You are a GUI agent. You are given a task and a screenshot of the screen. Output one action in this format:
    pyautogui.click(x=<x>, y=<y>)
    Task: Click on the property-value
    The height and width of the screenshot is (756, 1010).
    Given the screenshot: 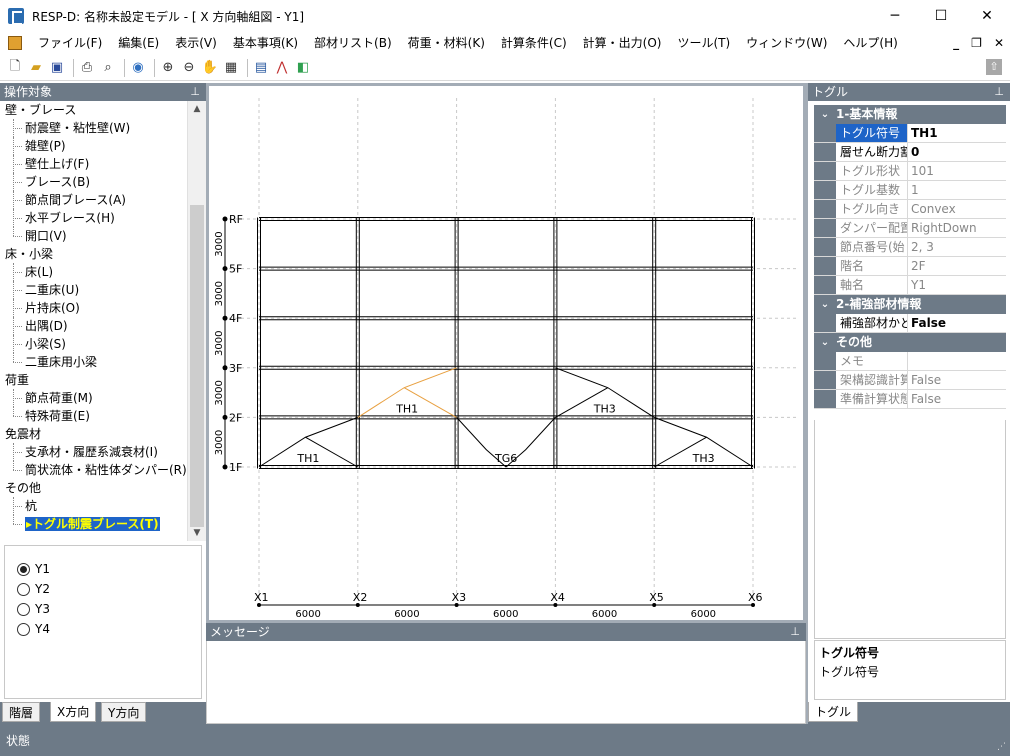 What is the action you would take?
    pyautogui.click(x=957, y=361)
    